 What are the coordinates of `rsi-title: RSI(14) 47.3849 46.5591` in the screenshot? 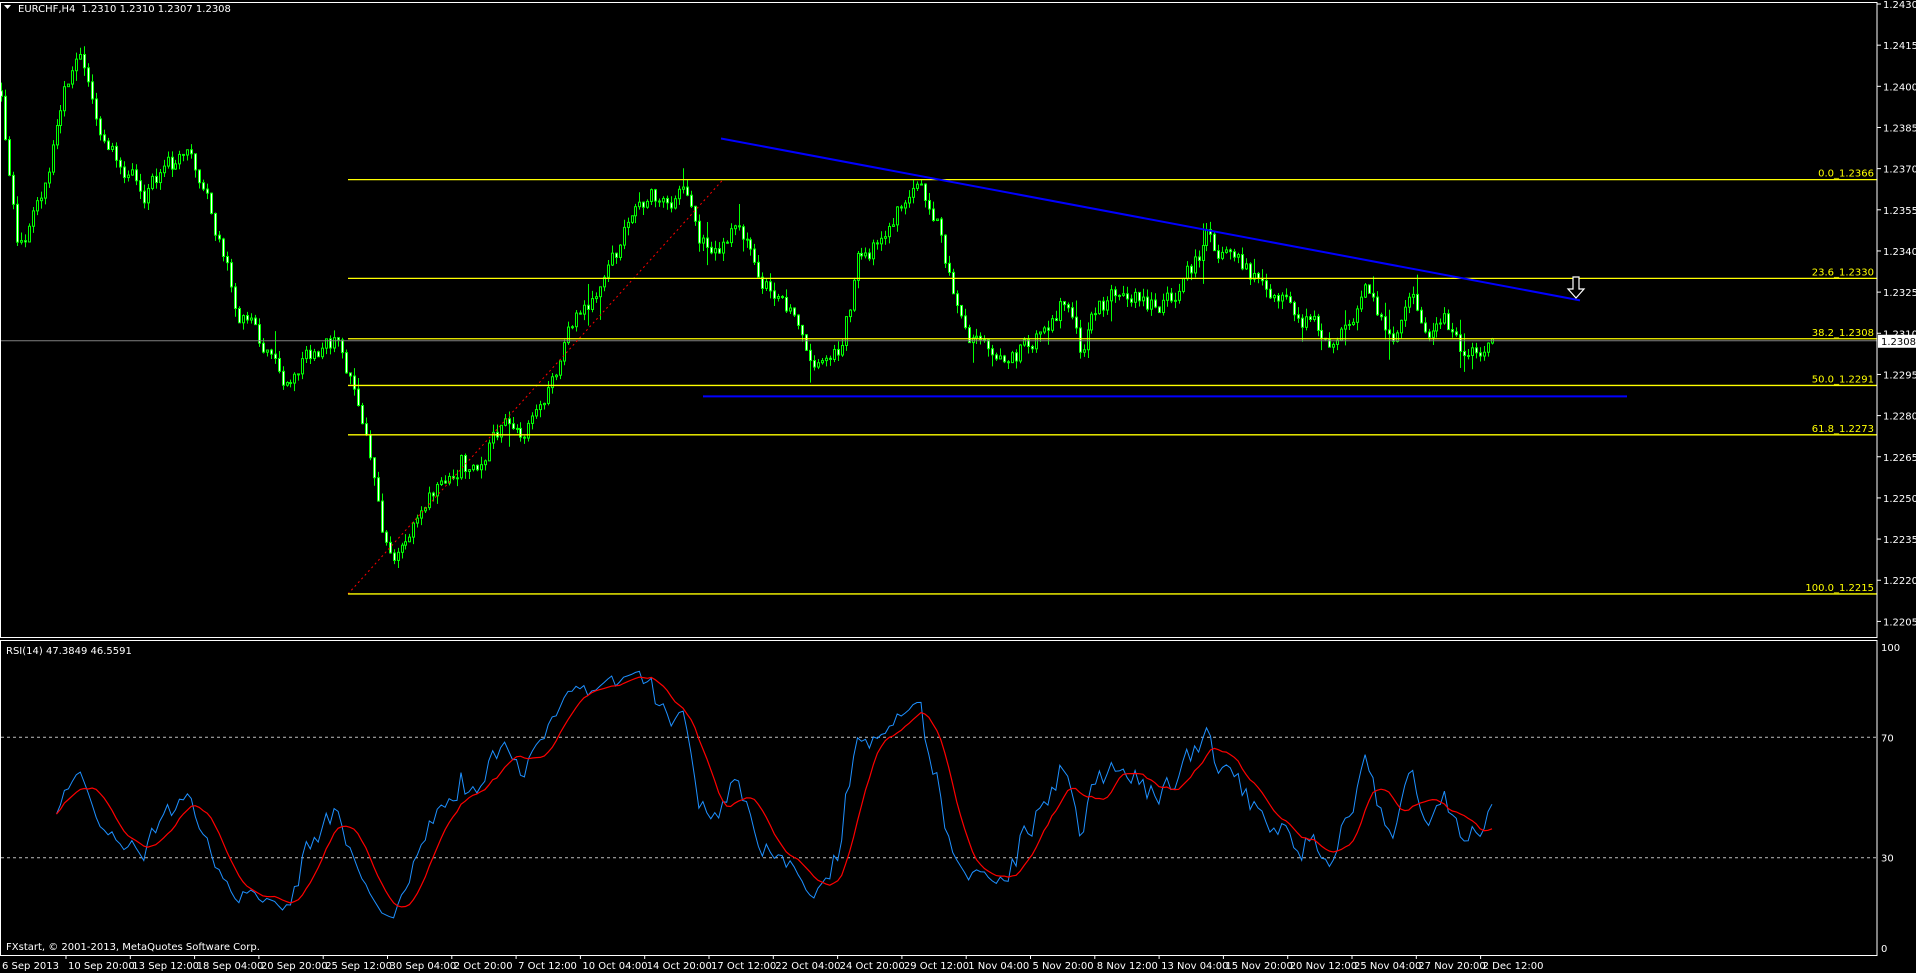 It's located at (69, 651).